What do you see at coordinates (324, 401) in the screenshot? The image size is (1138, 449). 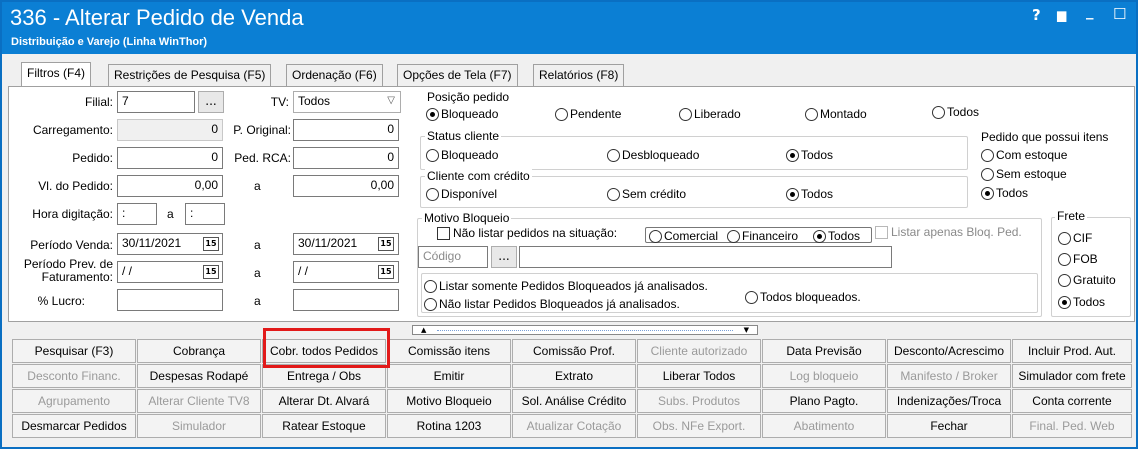 I see `action-button-alterar-dt-alvar: Alterar Dt. Alvará` at bounding box center [324, 401].